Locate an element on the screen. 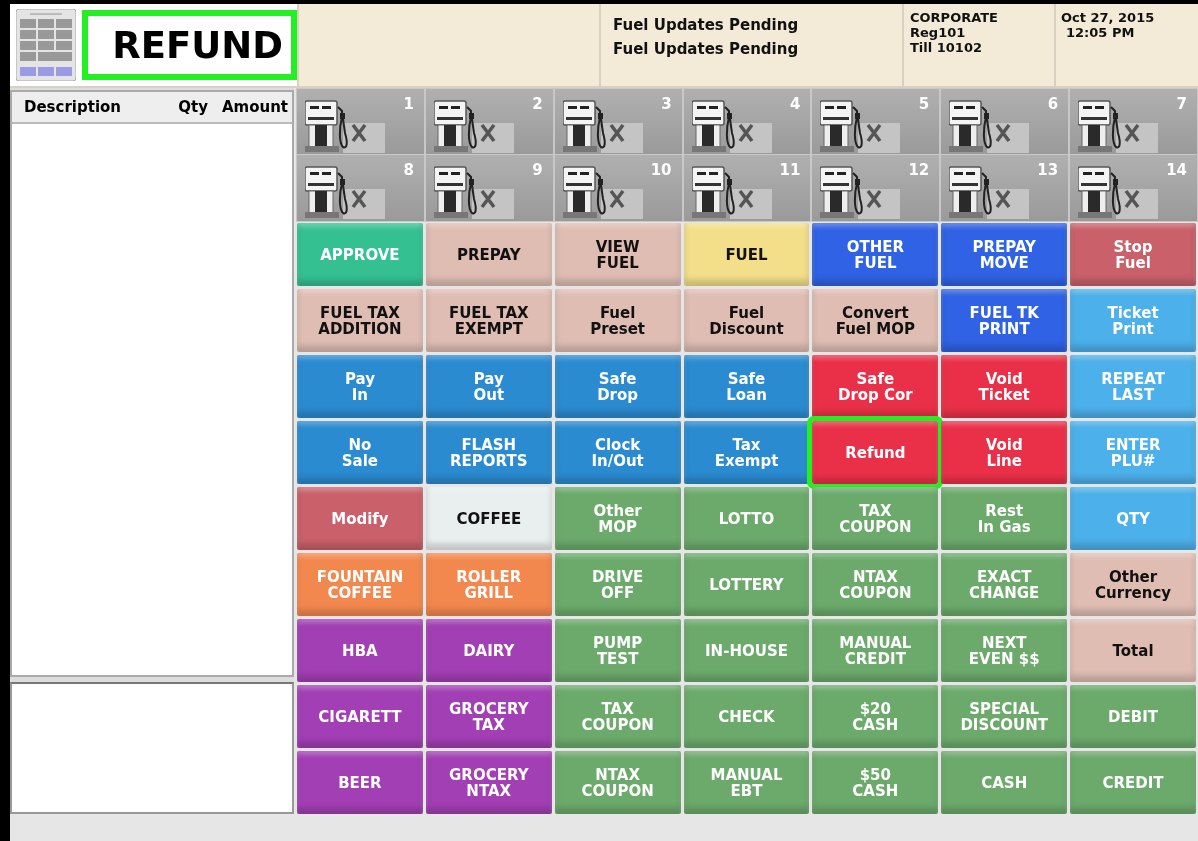  pump-button: 3 is located at coordinates (618, 122).